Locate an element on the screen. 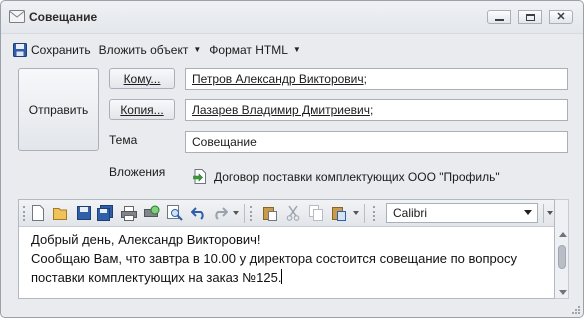 The width and height of the screenshot is (584, 318). attach-object-menu: Вложить объект ▼ is located at coordinates (150, 49).